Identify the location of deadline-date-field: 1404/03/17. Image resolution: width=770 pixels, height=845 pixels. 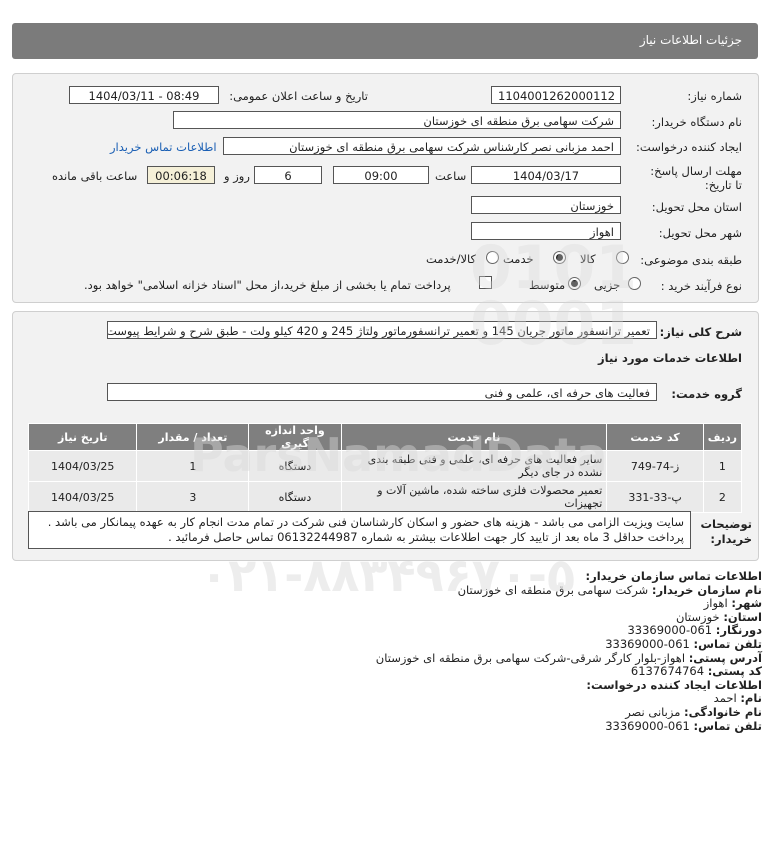
(546, 175).